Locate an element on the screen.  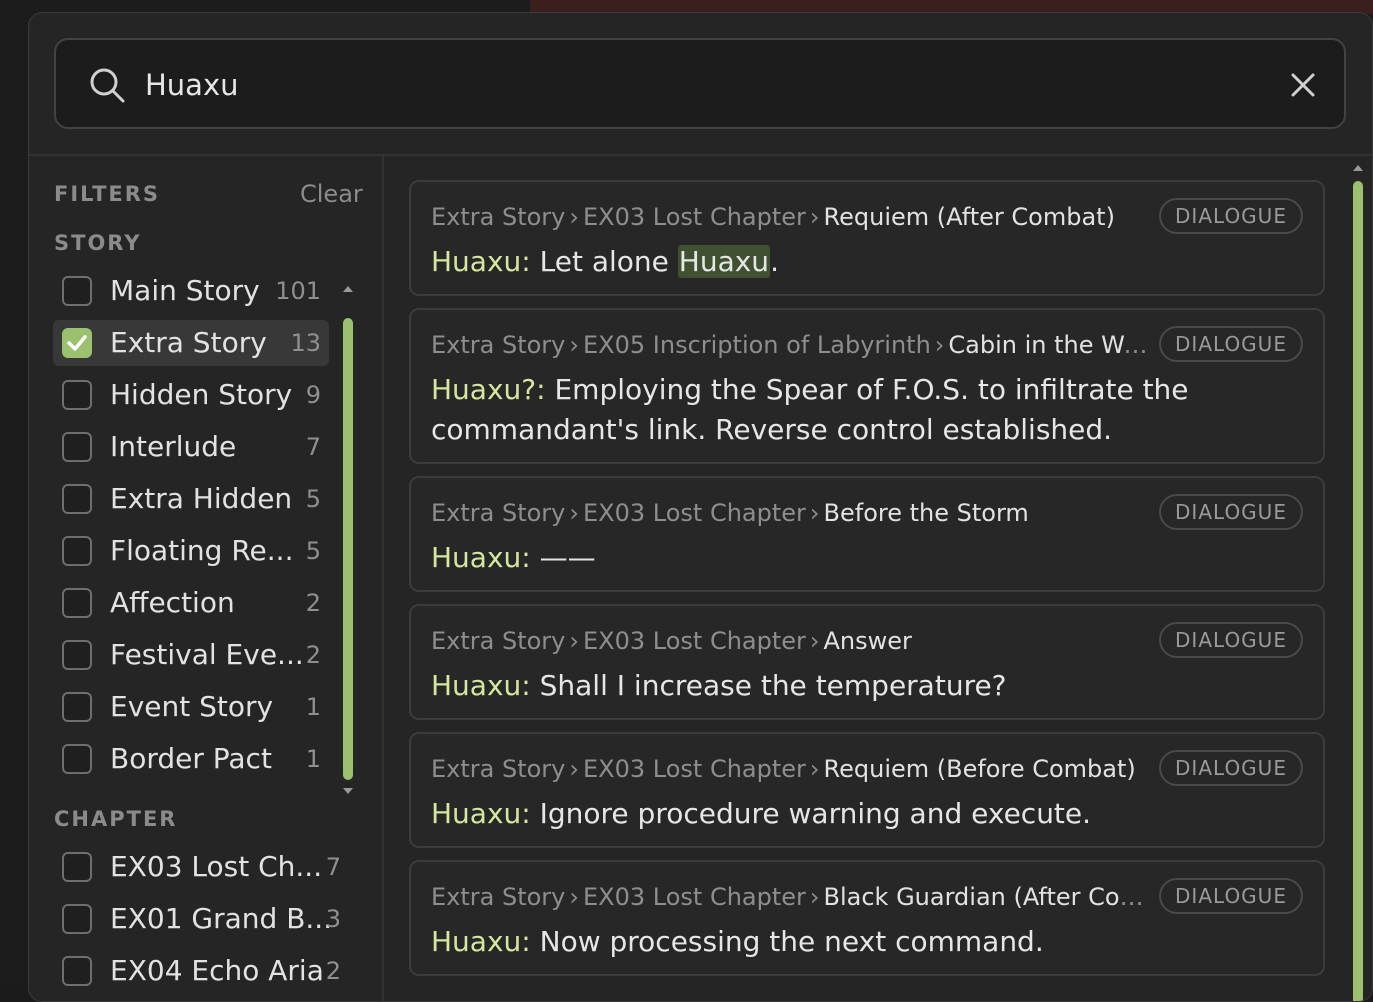
filter-option: Affection 2 is located at coordinates (191, 603).